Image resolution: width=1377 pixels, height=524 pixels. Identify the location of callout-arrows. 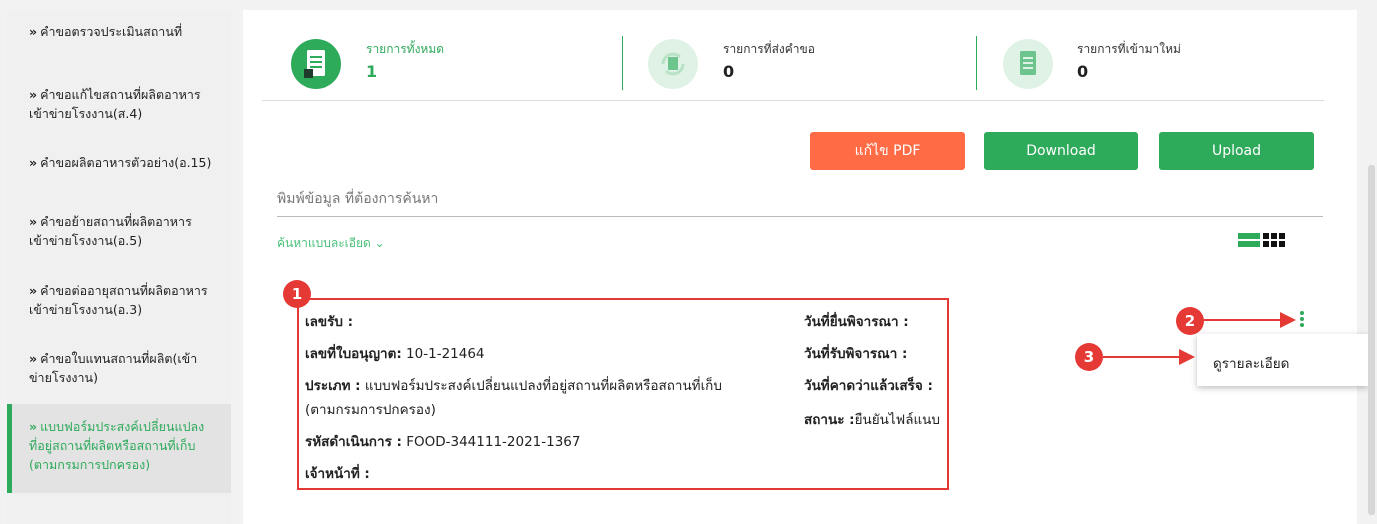
(1199, 338).